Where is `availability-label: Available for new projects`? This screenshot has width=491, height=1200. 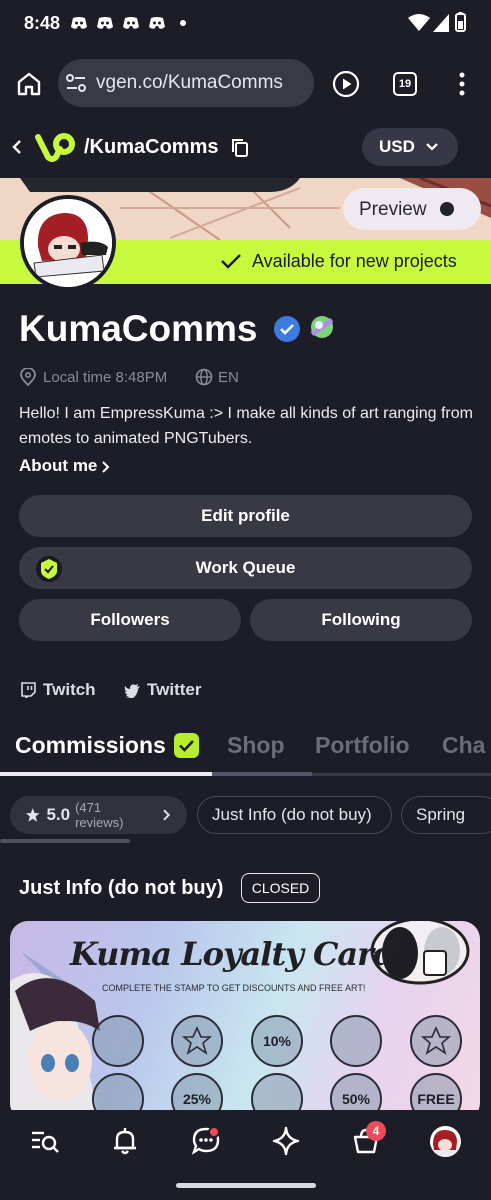
availability-label: Available for new projects is located at coordinates (354, 261).